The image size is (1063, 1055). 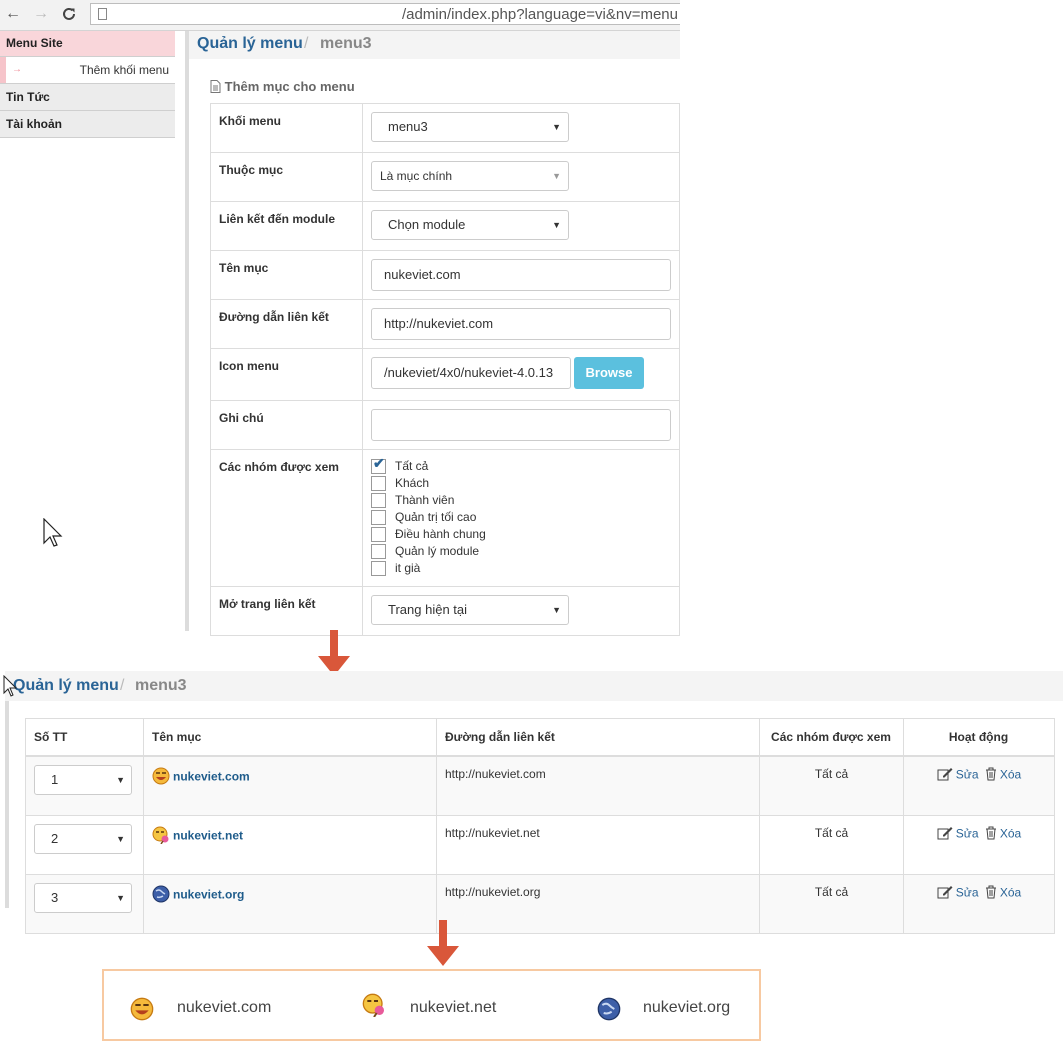 What do you see at coordinates (286, 518) in the screenshot?
I see `nhom-label: Các nhóm được xem` at bounding box center [286, 518].